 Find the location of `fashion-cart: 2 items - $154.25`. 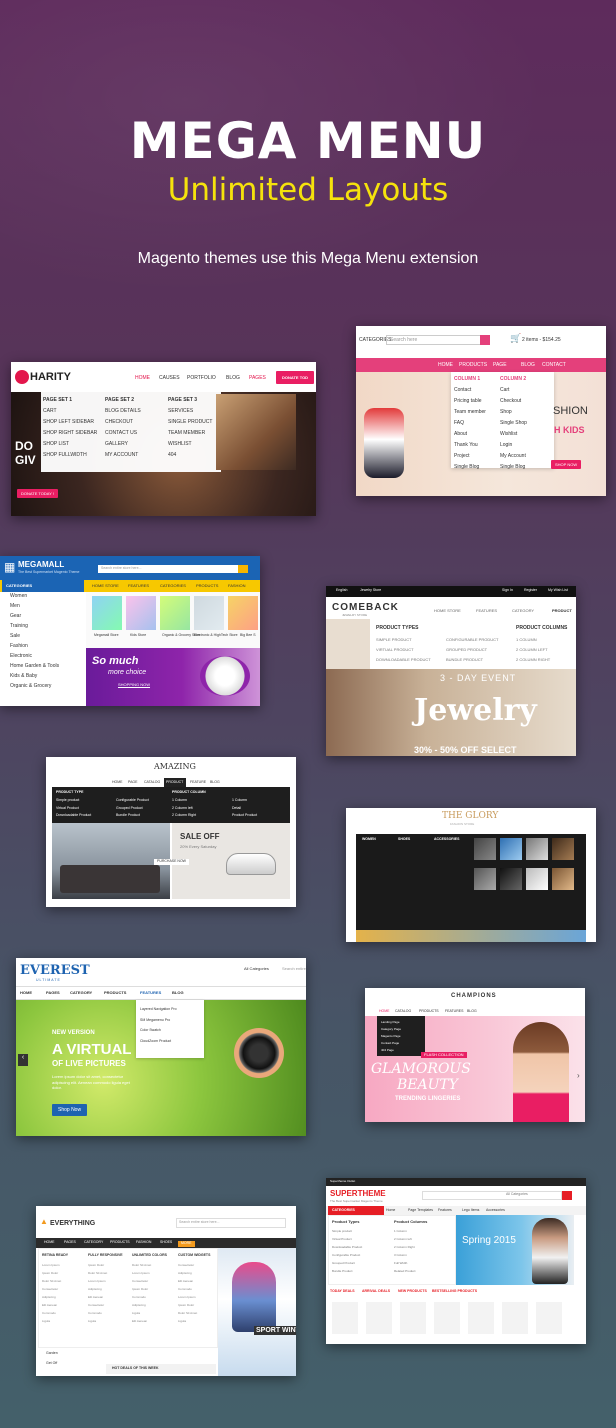

fashion-cart: 2 items - $154.25 is located at coordinates (541, 340).